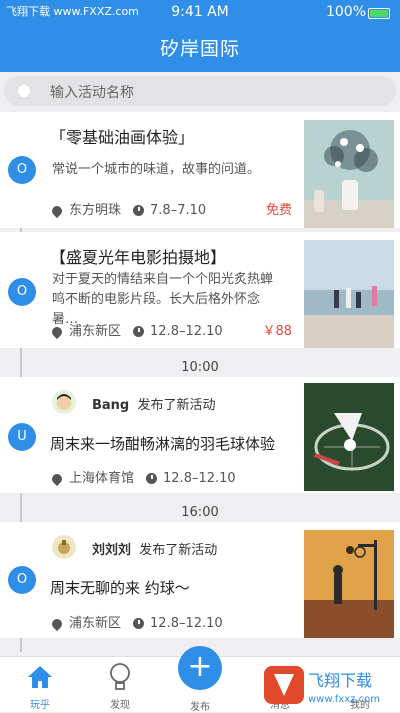  I want to click on svg-text: www.fxxz.com, so click(344, 699).